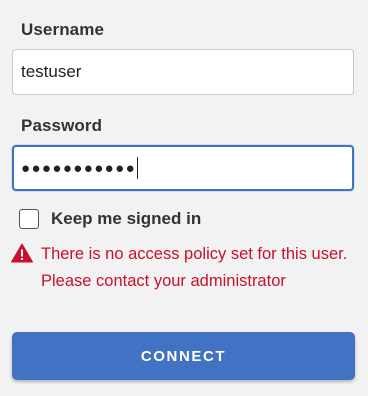 The height and width of the screenshot is (396, 368). Describe the element at coordinates (22, 253) in the screenshot. I see `warning-triangle-icon` at that location.